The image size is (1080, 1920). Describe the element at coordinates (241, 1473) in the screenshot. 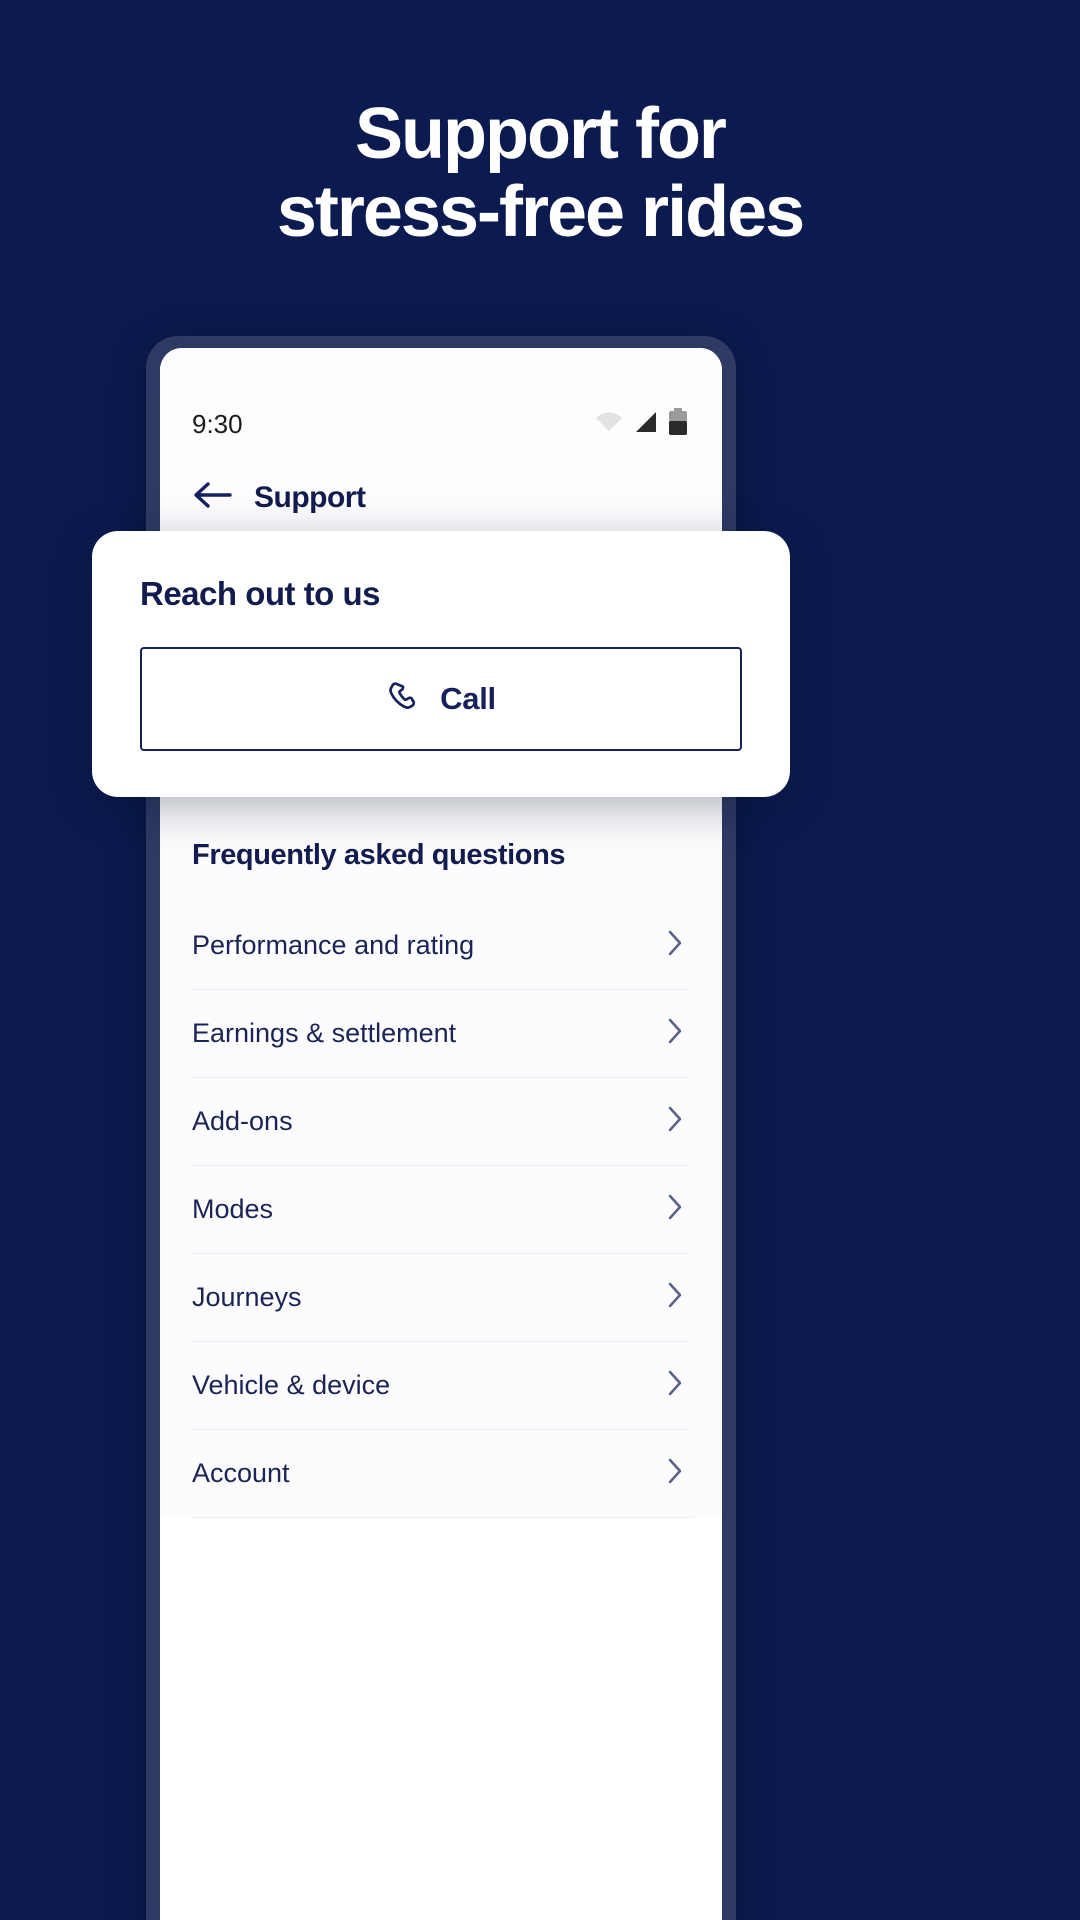

I see `faq-item-label: Account` at that location.